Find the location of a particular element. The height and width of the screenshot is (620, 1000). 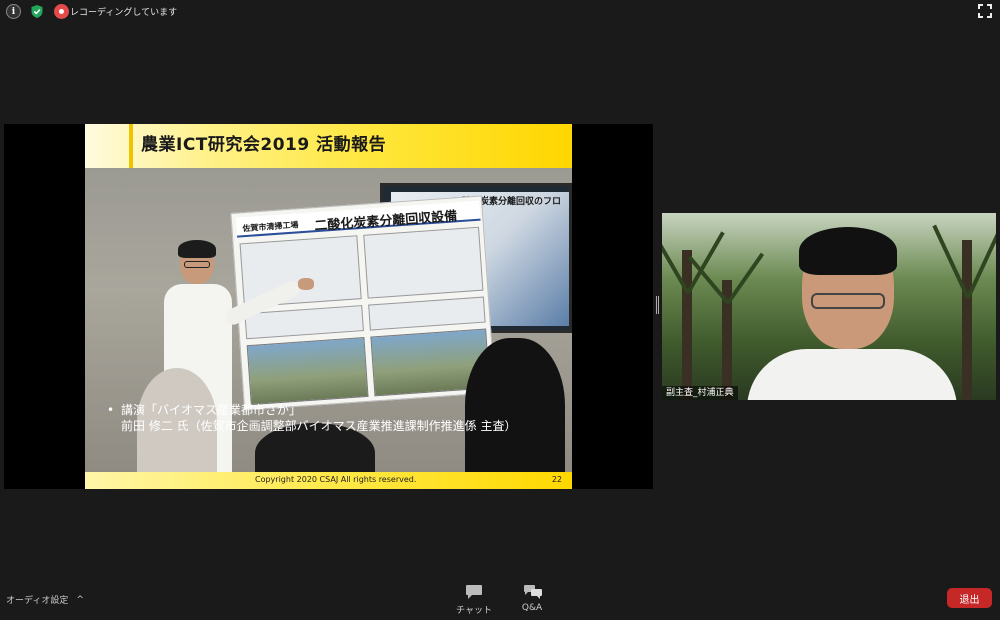

poster-photo is located at coordinates (307, 371).